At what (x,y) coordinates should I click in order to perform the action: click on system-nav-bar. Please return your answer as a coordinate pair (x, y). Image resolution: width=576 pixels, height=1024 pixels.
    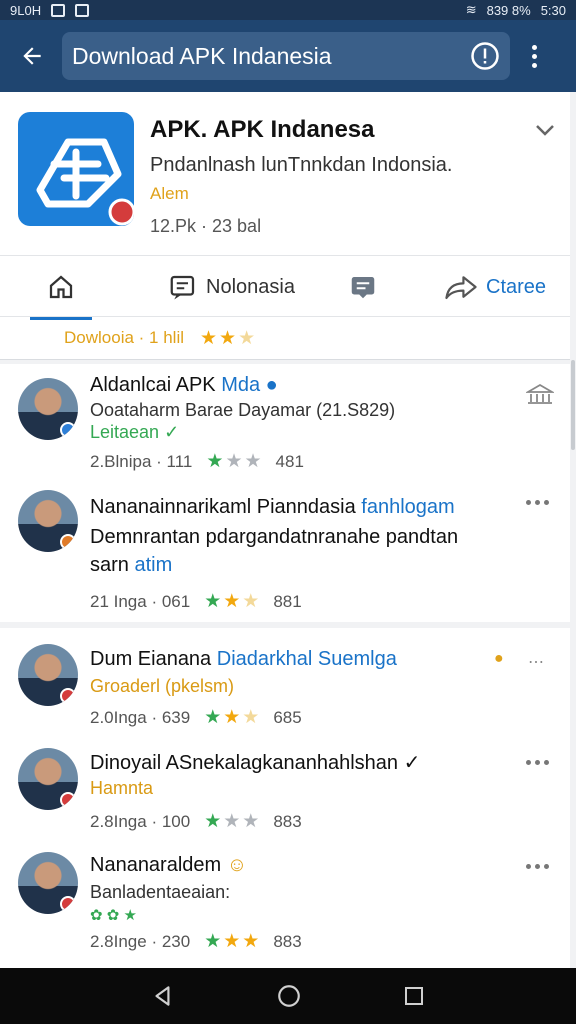
    Looking at the image, I should click on (288, 996).